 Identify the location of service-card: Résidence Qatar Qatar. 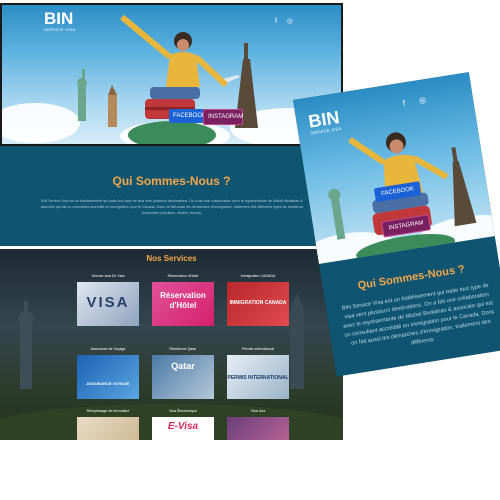
(183, 373).